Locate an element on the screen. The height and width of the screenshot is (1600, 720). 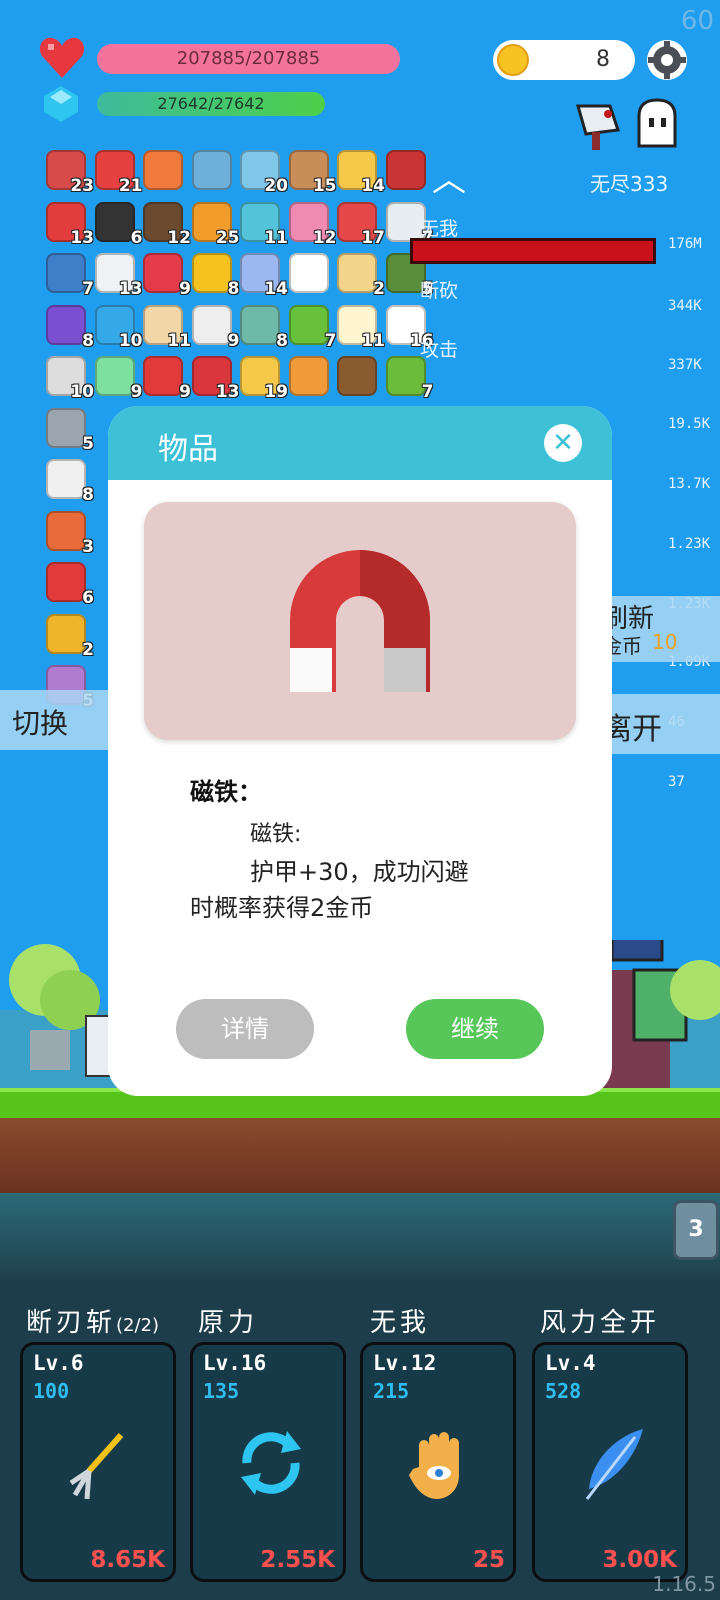
ghost-icon is located at coordinates (657, 123).